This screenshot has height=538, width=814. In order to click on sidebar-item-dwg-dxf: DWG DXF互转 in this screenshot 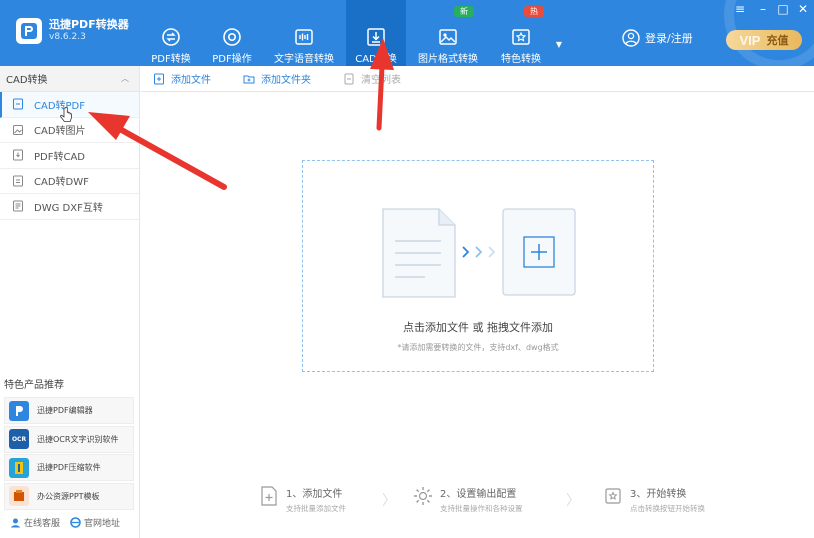, I will do `click(69, 207)`.